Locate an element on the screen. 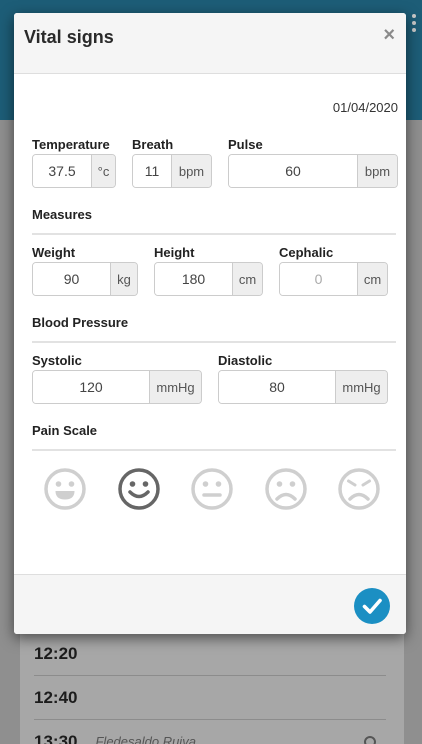  measures-section-title: Measures is located at coordinates (62, 214).